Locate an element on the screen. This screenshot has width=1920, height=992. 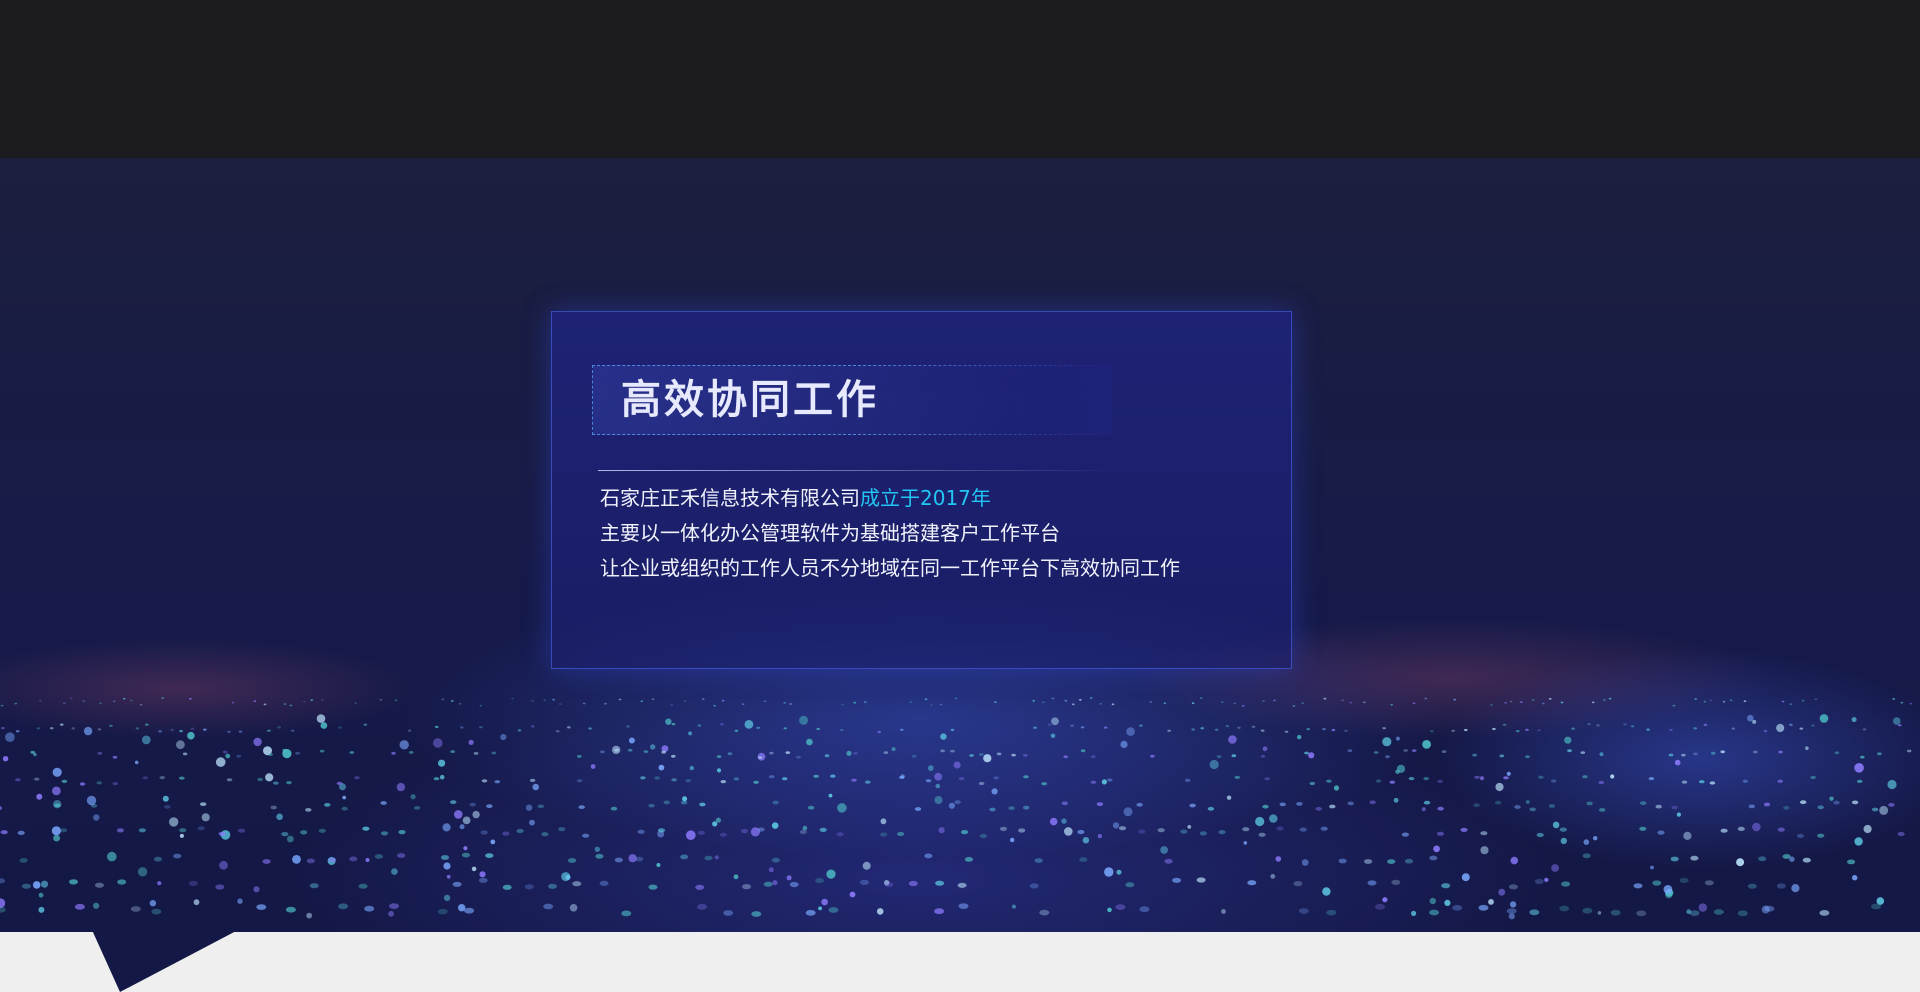
description-line-3: 让企业或组织的工作人员不分地域在同一工作平台下高效协同工作 is located at coordinates (890, 568).